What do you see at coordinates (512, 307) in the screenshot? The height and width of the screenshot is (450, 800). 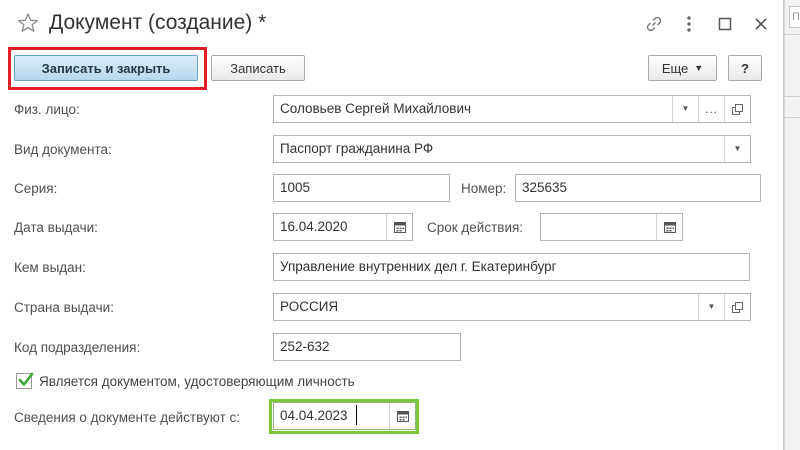 I see `country-field: РОССИЯ ▼` at bounding box center [512, 307].